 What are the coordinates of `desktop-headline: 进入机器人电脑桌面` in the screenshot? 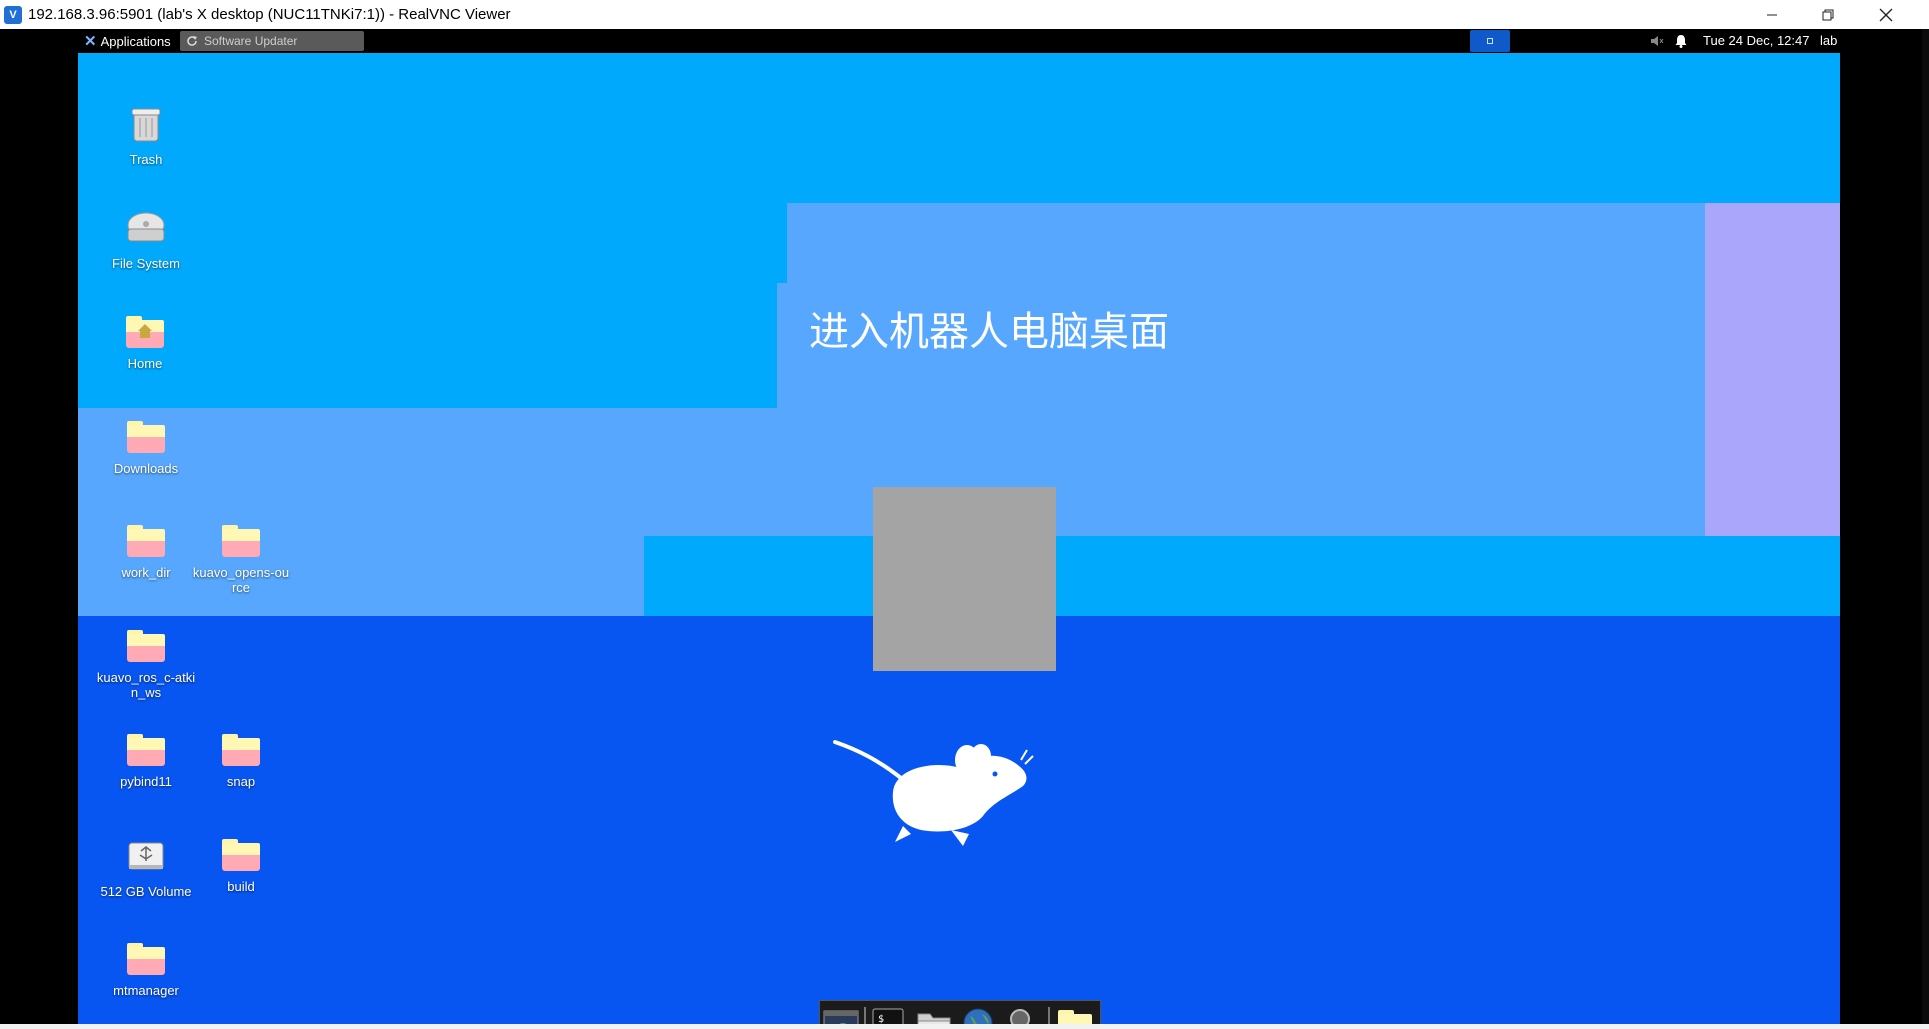 It's located at (989, 332).